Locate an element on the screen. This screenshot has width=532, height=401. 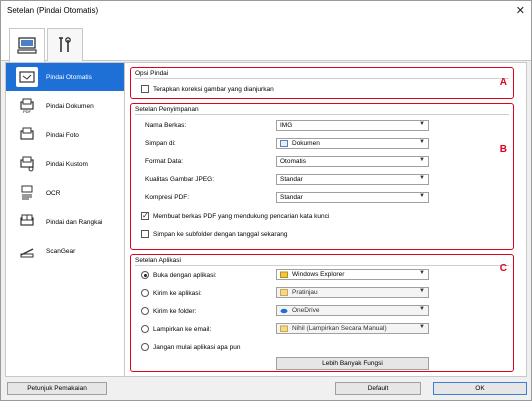
data-format-select: Otomatis ▼ is located at coordinates (352, 161).